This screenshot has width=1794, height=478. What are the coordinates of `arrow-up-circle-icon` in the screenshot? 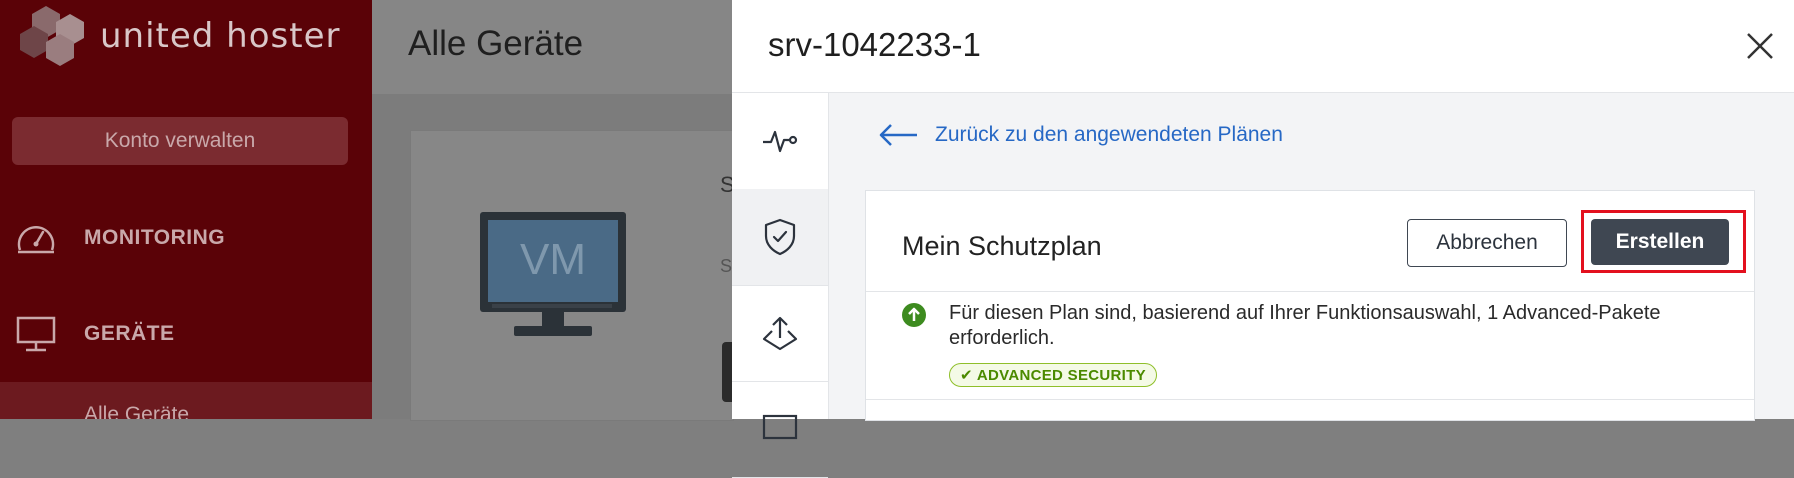 It's located at (914, 315).